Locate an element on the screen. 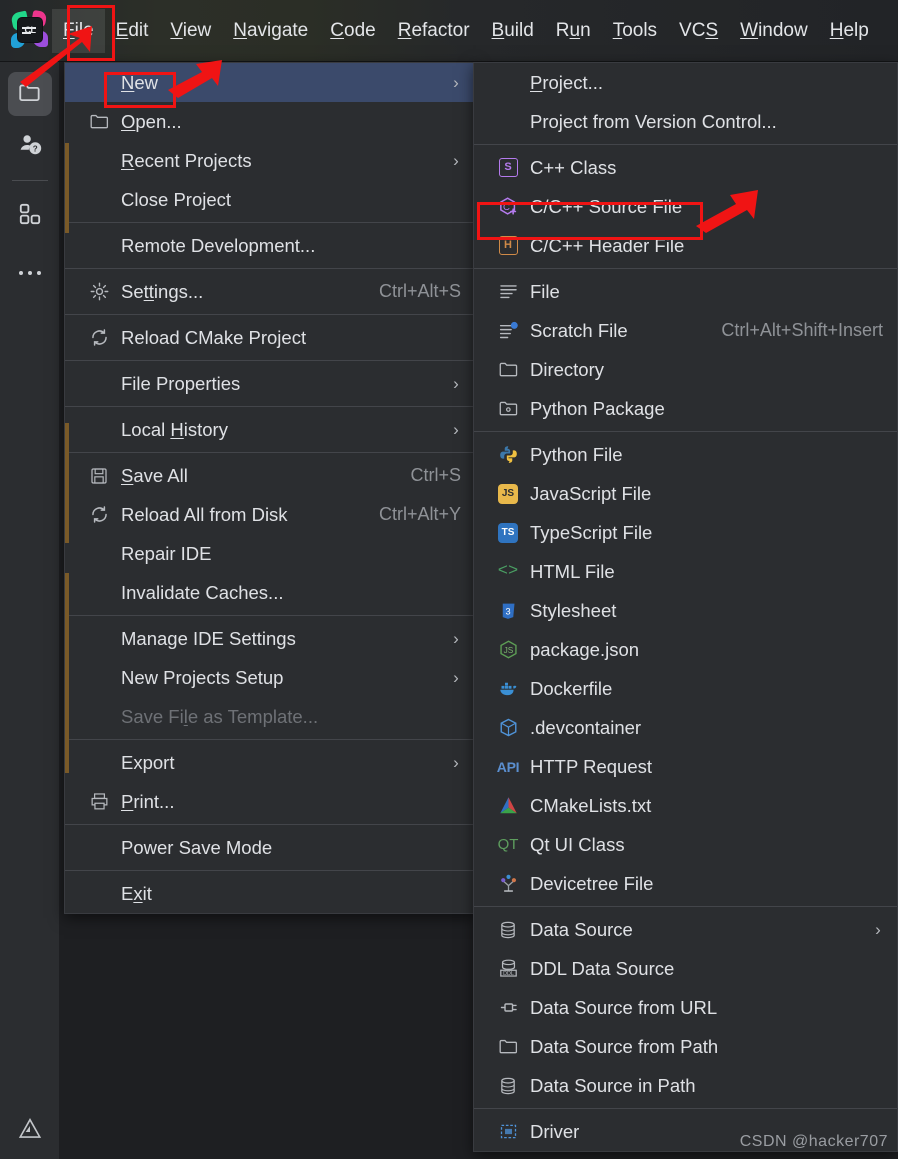 This screenshot has width=898, height=1159. menubar-item-build: Build is located at coordinates (513, 31).